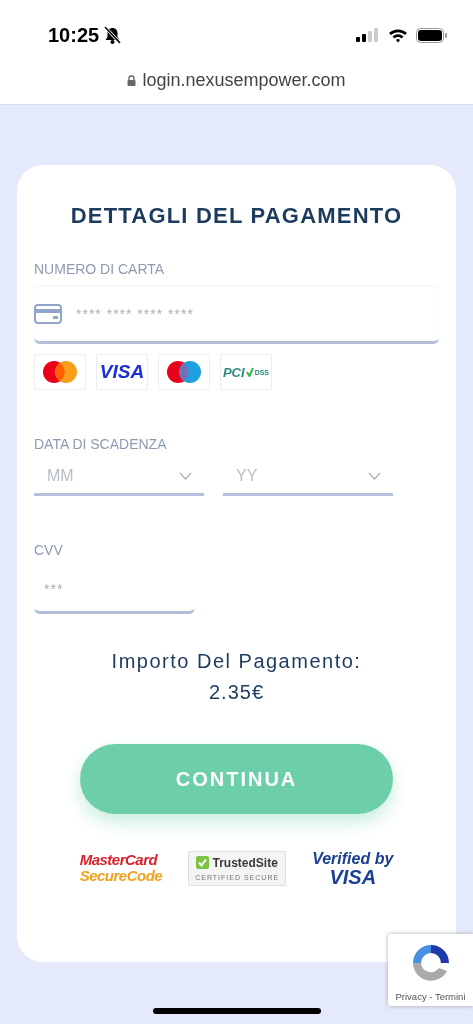 The height and width of the screenshot is (1024, 473). I want to click on battery-icon, so click(431, 35).